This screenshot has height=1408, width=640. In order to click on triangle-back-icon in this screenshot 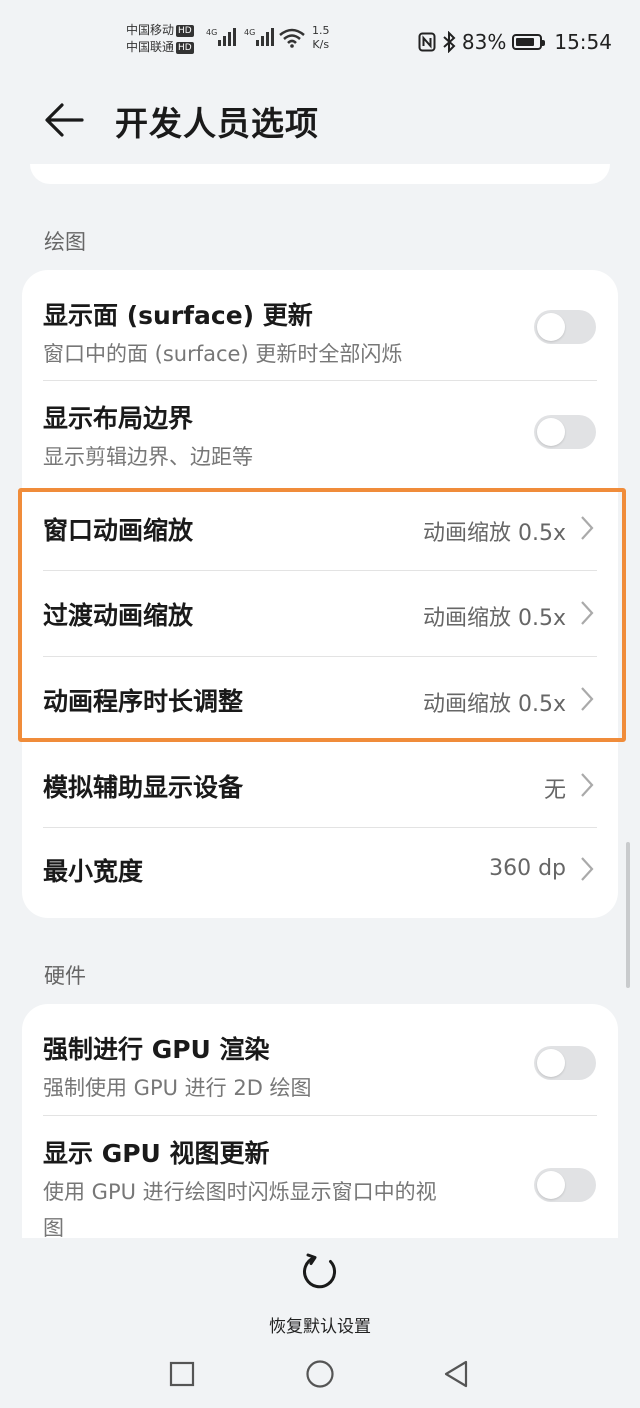, I will do `click(456, 1374)`.